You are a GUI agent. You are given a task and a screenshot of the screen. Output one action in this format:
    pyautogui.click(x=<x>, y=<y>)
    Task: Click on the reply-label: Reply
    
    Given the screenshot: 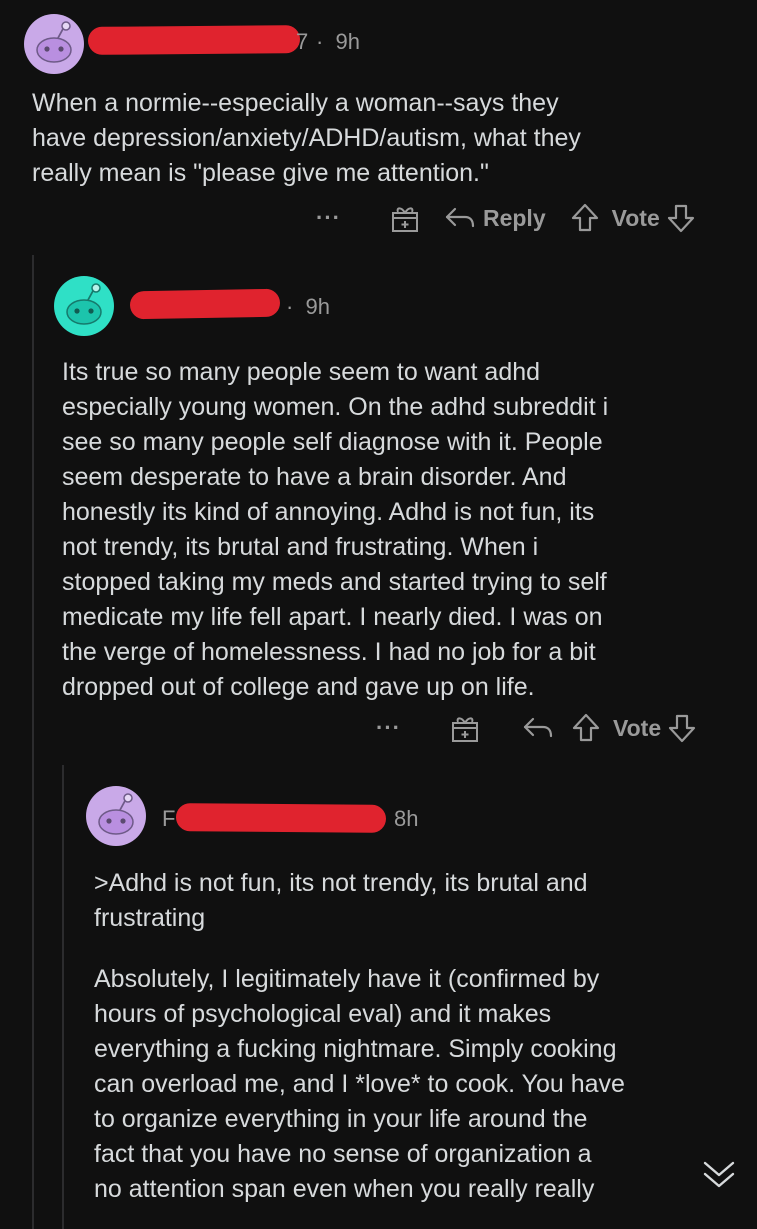 What is the action you would take?
    pyautogui.click(x=514, y=217)
    